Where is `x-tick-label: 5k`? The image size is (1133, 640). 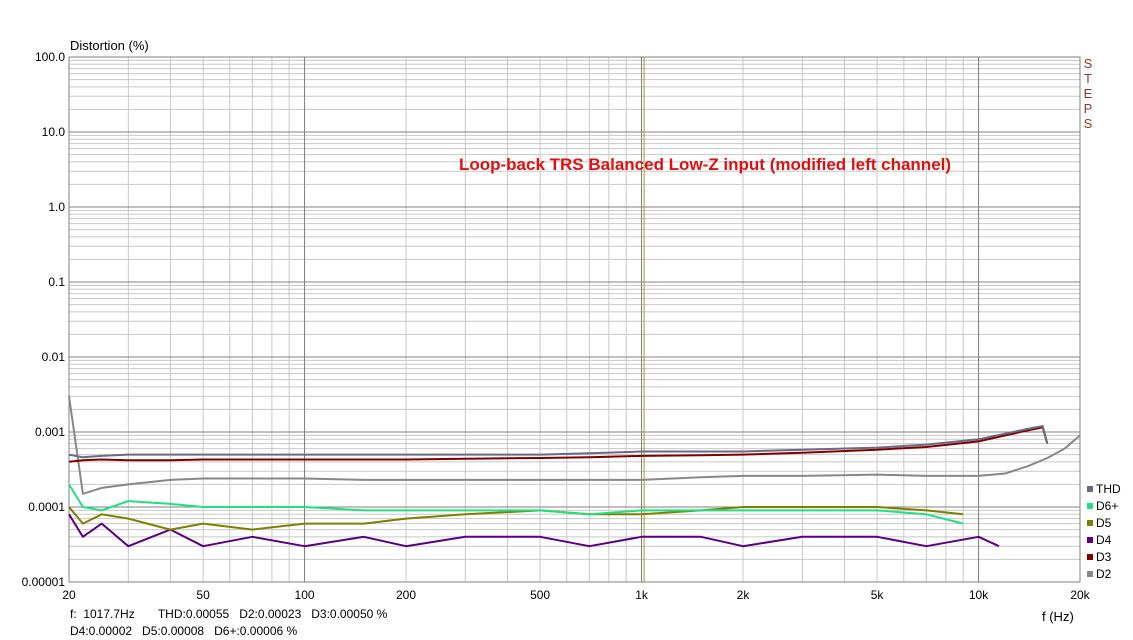 x-tick-label: 5k is located at coordinates (878, 595).